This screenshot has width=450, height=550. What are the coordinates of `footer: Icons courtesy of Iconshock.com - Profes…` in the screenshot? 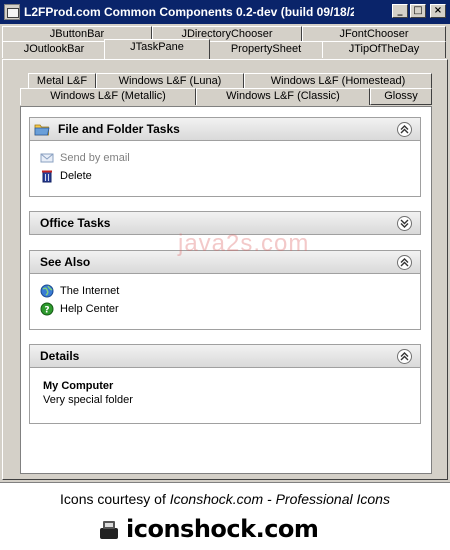 It's located at (225, 516).